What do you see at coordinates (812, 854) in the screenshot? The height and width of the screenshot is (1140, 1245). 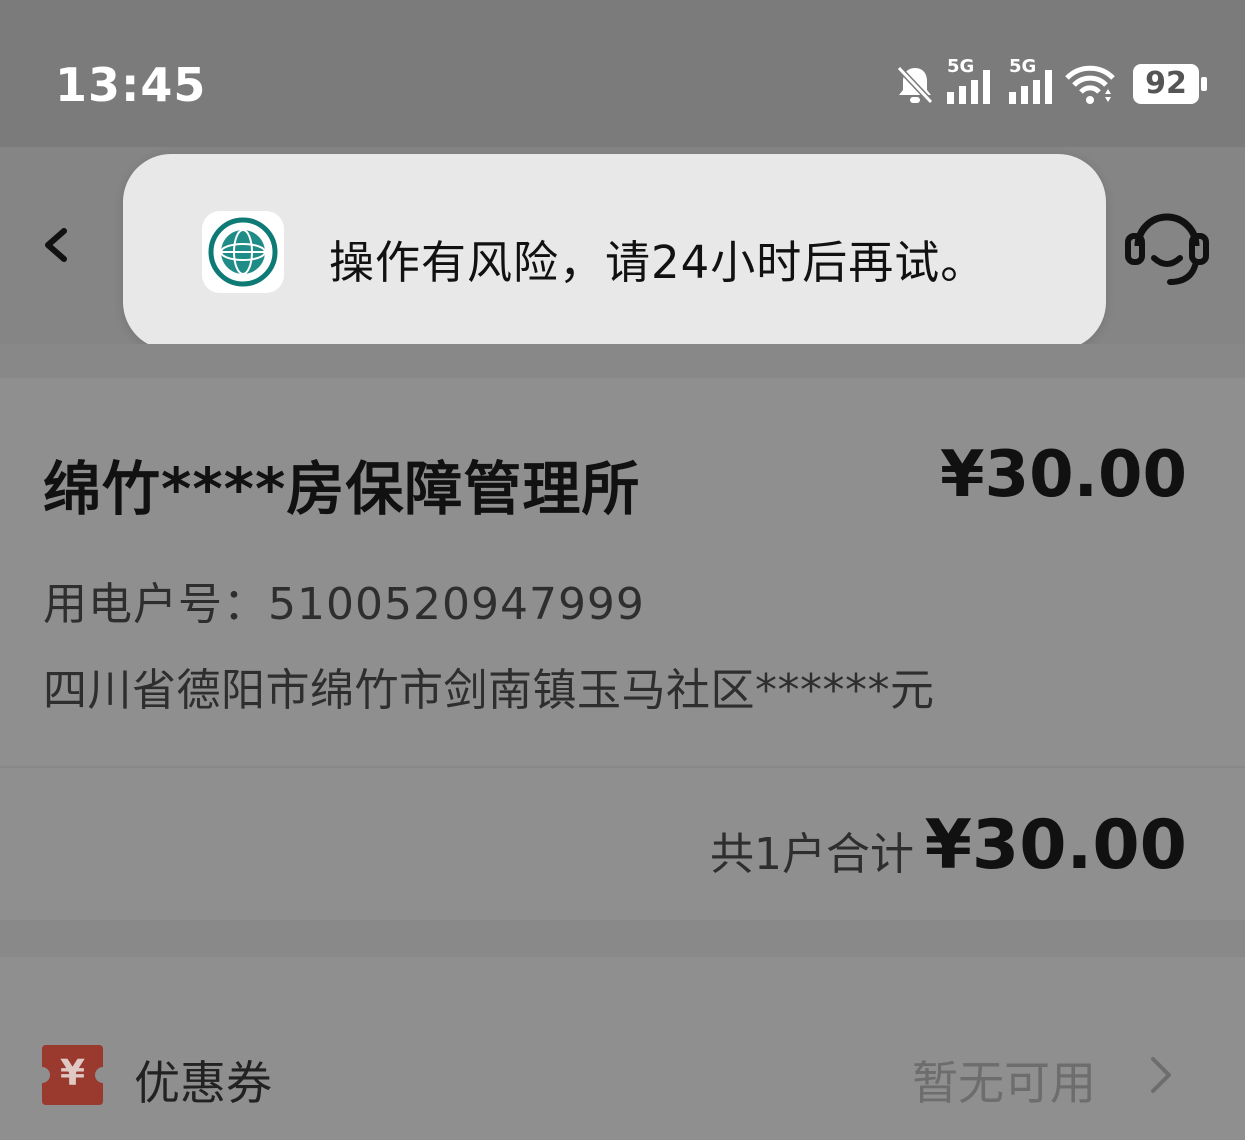 I see `total-label: 共1户合计` at bounding box center [812, 854].